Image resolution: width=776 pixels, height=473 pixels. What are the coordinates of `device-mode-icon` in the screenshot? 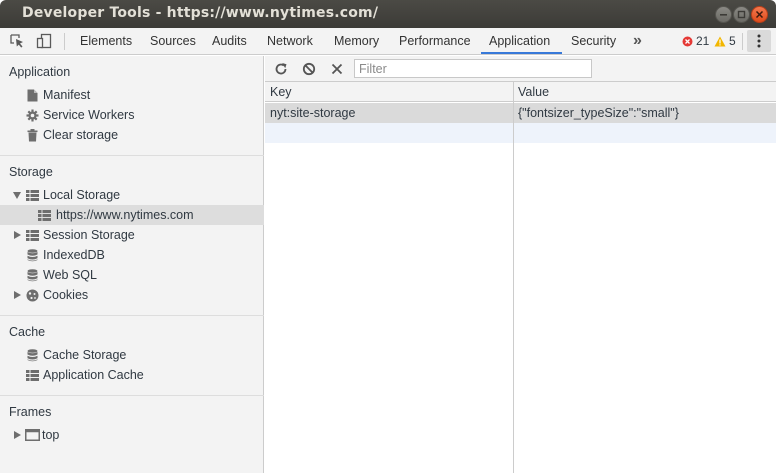 It's located at (44, 41).